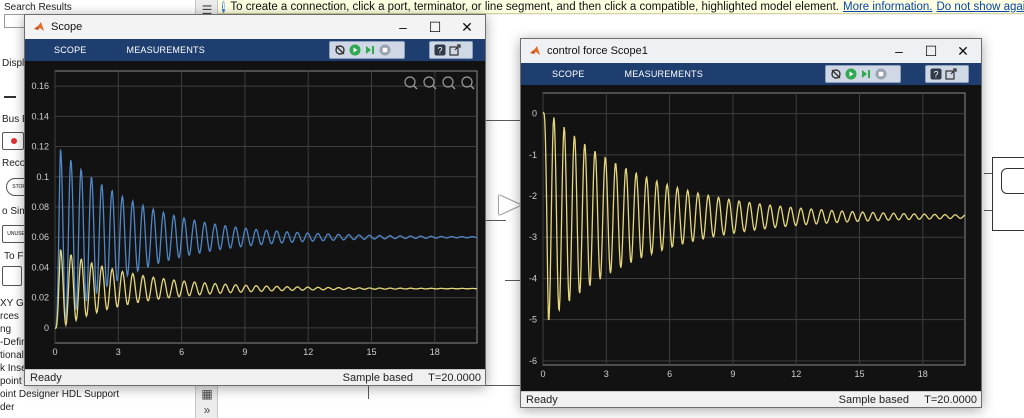 Image resolution: width=1024 pixels, height=418 pixels. Describe the element at coordinates (224, 6) in the screenshot. I see `info-icon: i` at that location.